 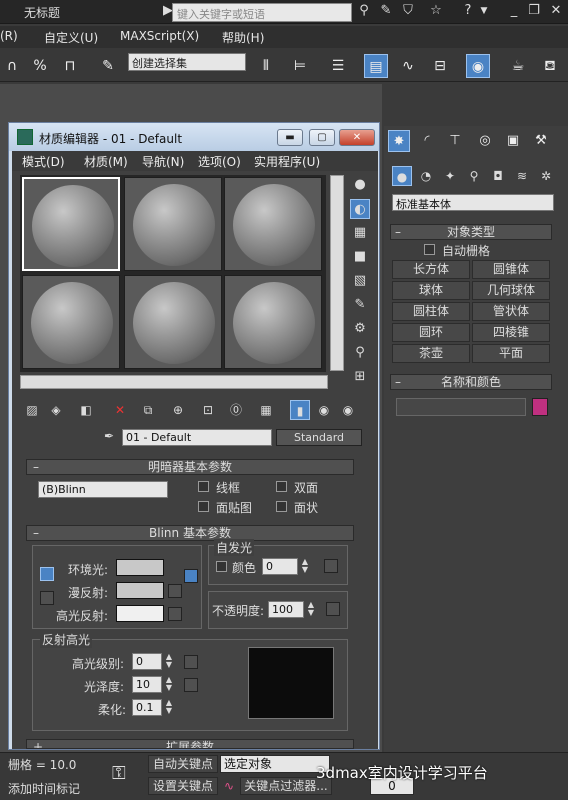 What do you see at coordinates (514, 11) in the screenshot?
I see `minimize-icon: _` at bounding box center [514, 11].